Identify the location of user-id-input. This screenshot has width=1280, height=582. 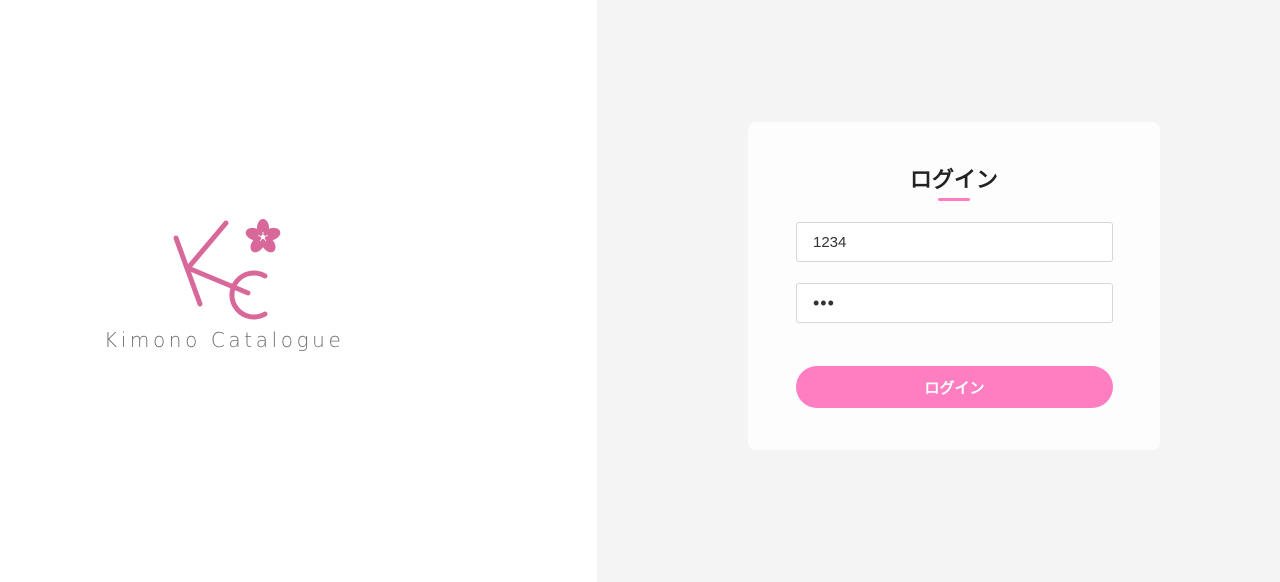
(954, 242).